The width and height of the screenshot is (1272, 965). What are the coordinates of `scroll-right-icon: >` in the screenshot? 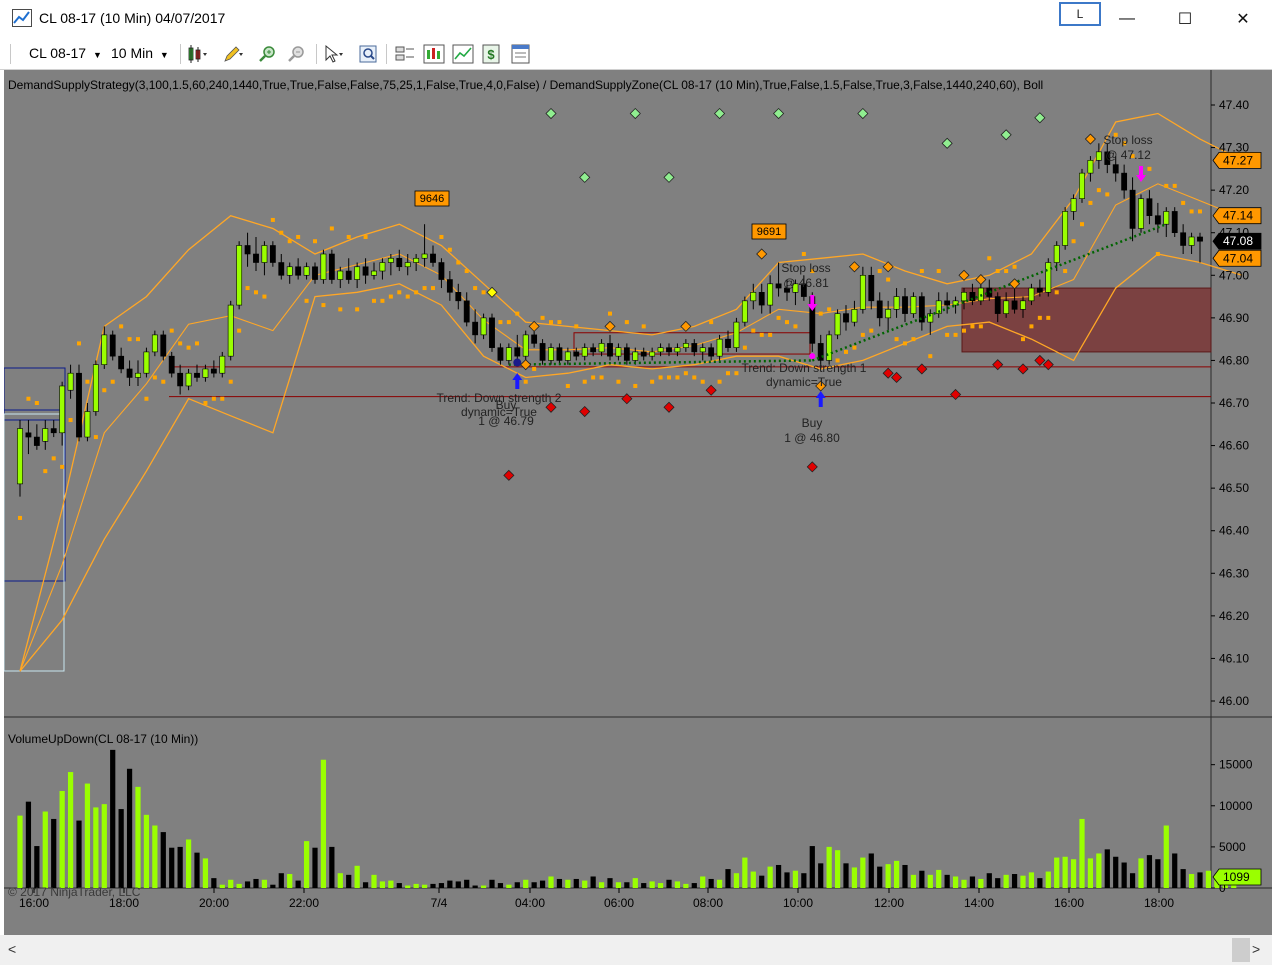 It's located at (1256, 949).